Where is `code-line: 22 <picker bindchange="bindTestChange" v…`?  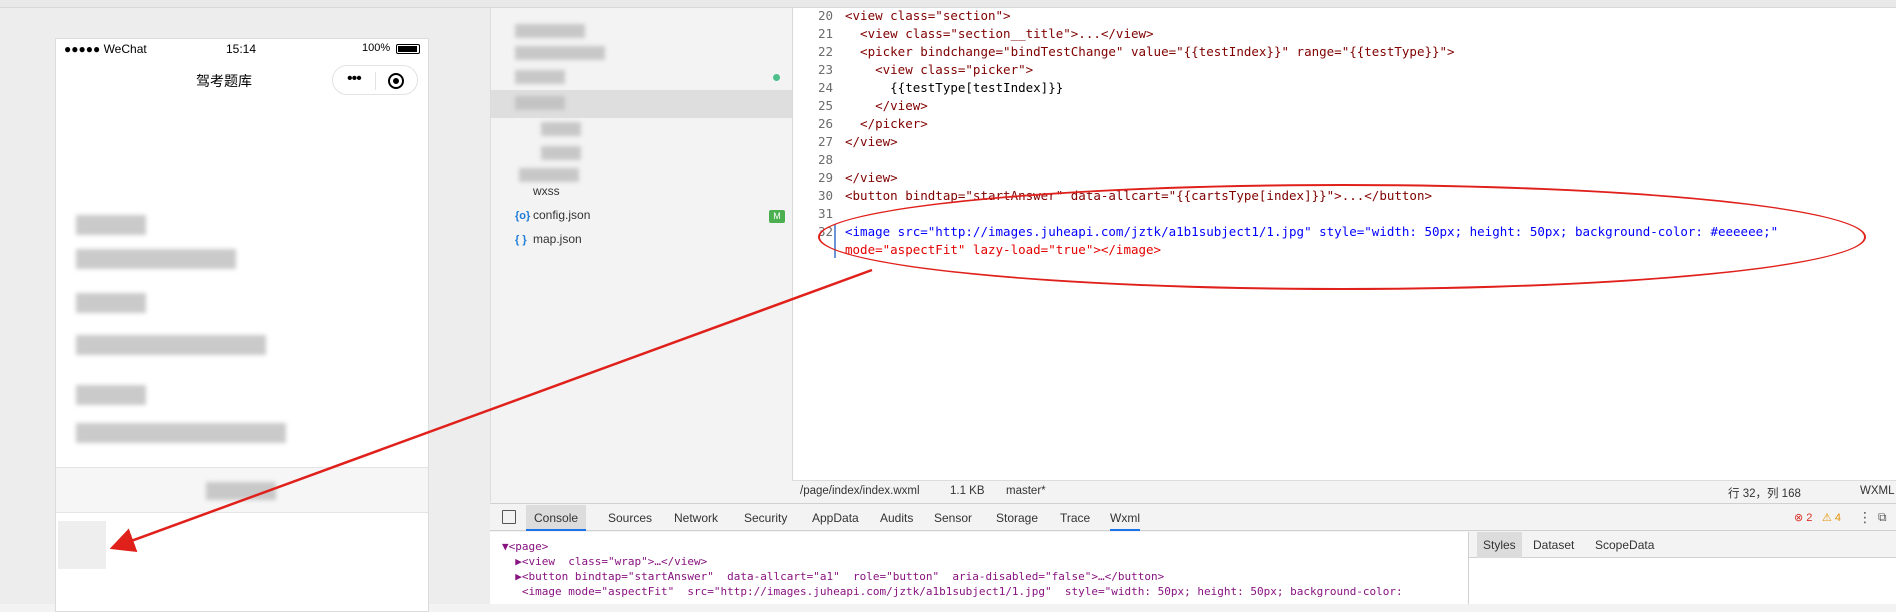
code-line: 22 <picker bindchange="bindTestChange" v… is located at coordinates (1136, 51).